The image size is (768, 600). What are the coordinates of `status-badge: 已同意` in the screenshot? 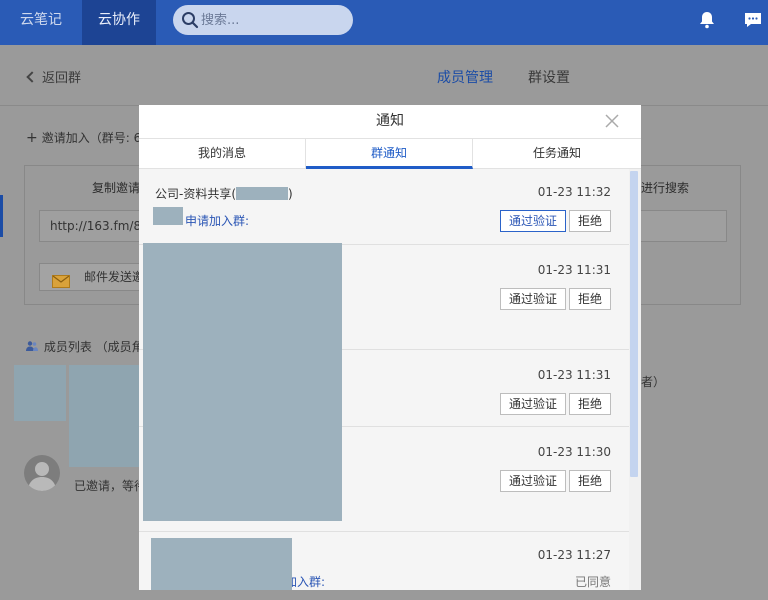 It's located at (592, 582).